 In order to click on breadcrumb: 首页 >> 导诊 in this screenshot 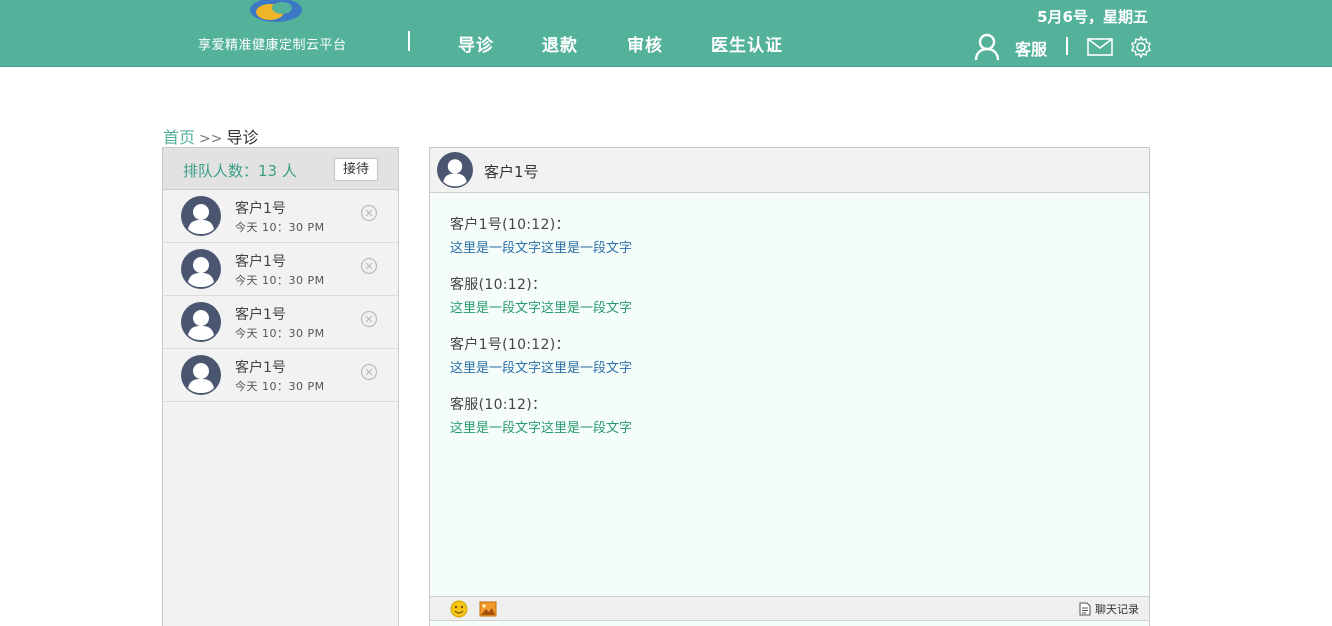, I will do `click(211, 136)`.